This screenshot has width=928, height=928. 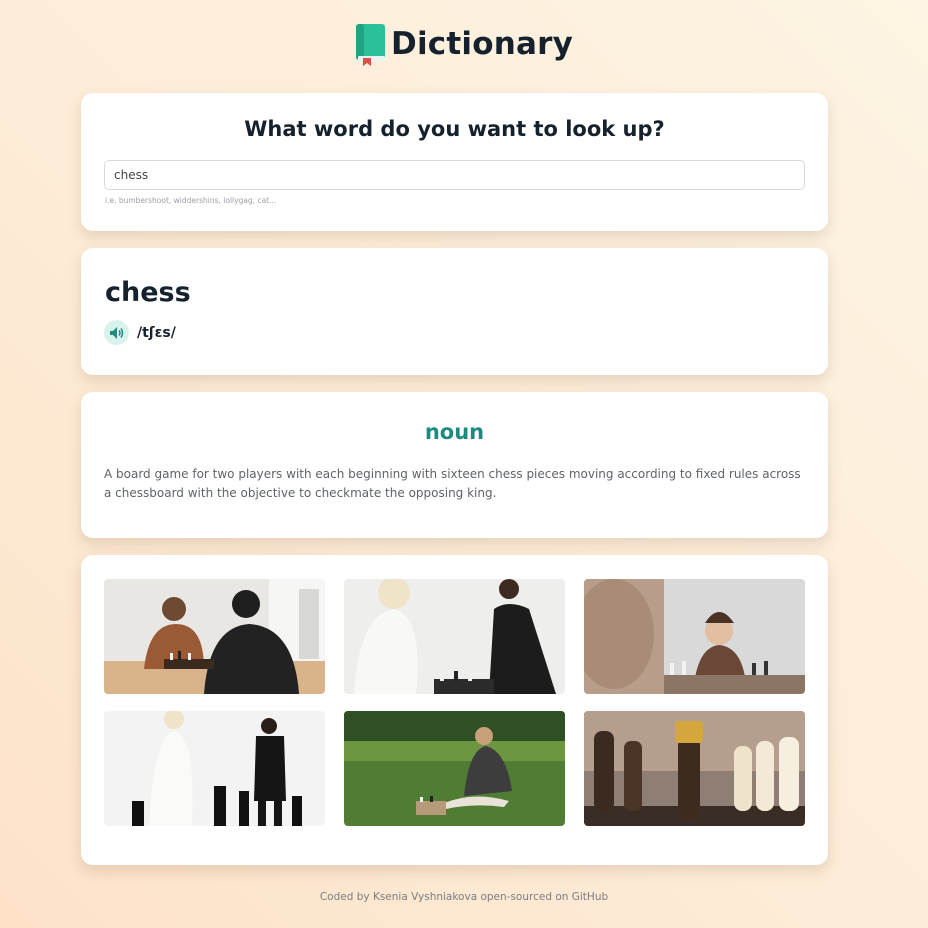 What do you see at coordinates (214, 636) in the screenshot?
I see `photo-two-men-chess` at bounding box center [214, 636].